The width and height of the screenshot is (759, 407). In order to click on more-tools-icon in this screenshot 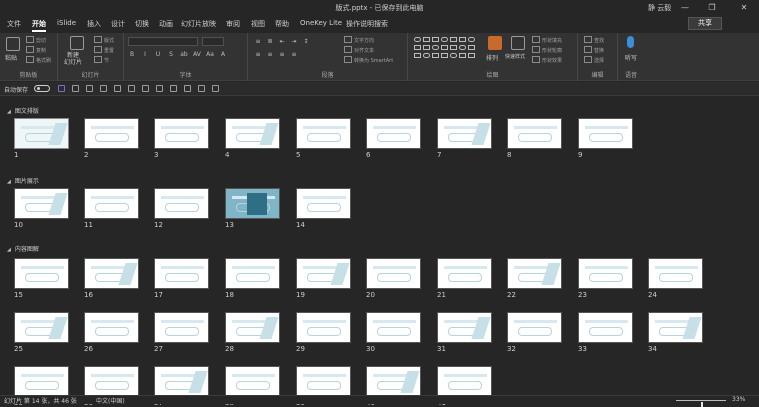, I will do `click(215, 88)`.